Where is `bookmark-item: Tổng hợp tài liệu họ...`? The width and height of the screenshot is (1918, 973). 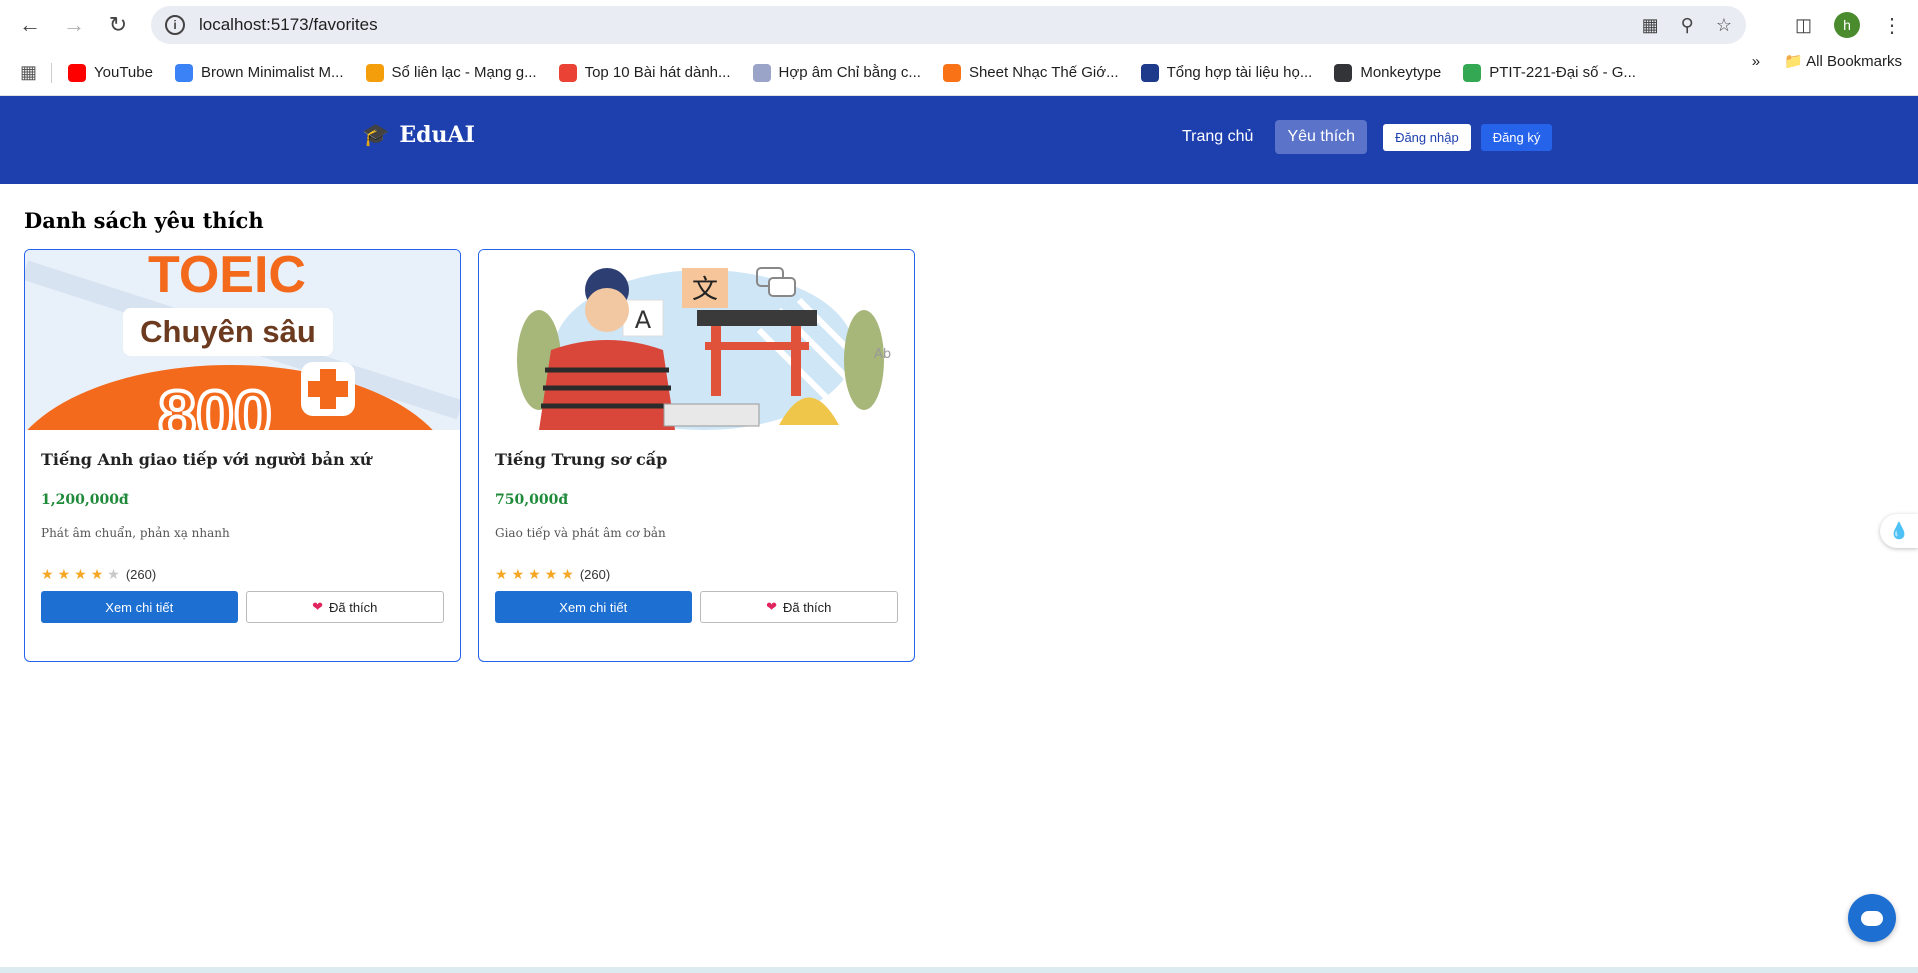
bookmark-item: Tổng hợp tài liệu họ... is located at coordinates (1226, 72).